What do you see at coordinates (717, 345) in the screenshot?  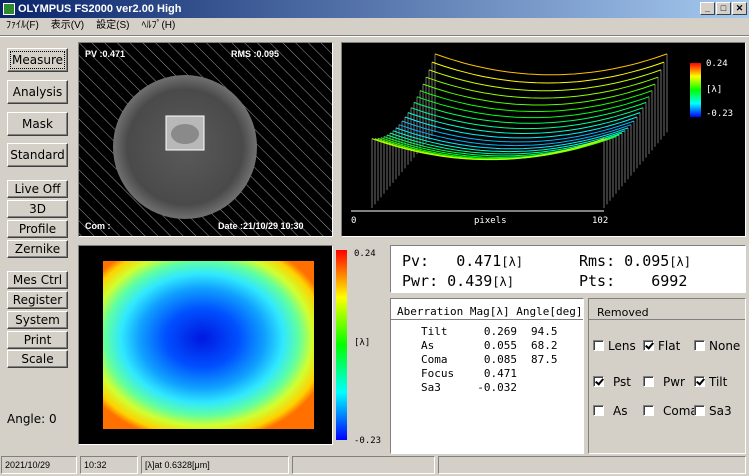 I see `none-checkbox: None` at bounding box center [717, 345].